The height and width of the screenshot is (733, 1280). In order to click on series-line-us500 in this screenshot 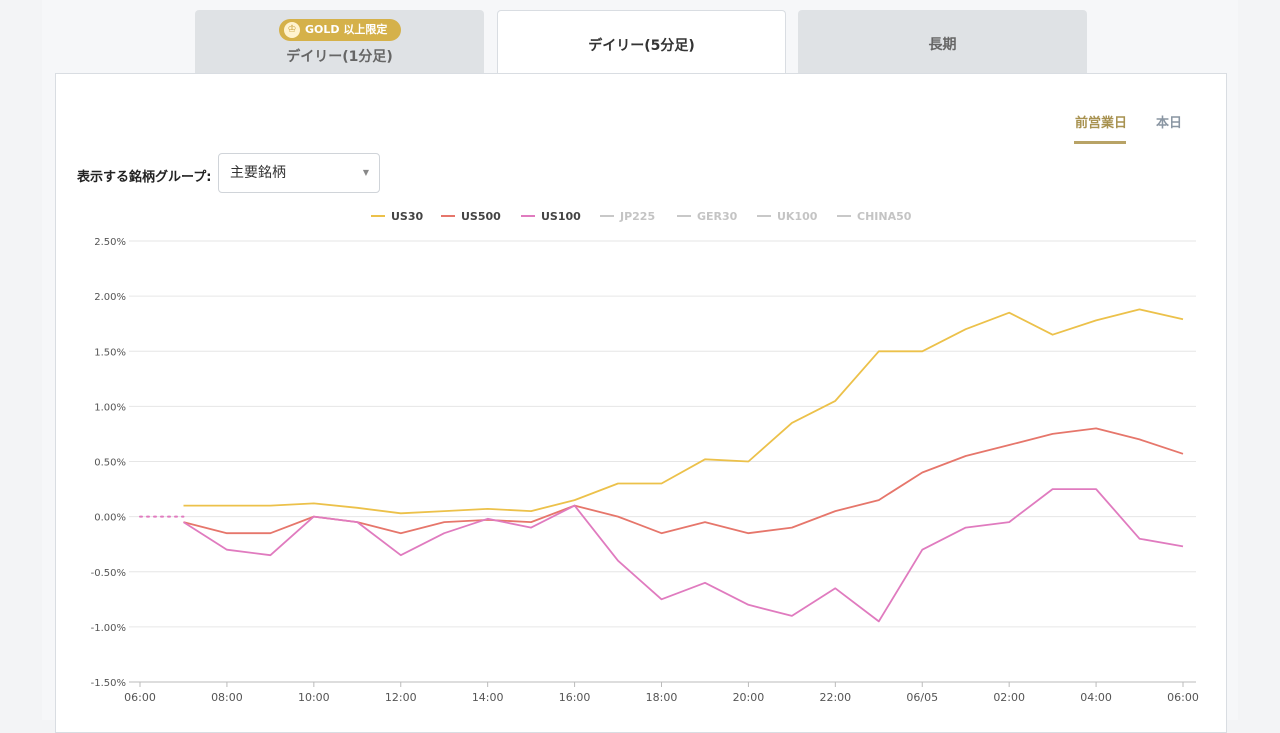, I will do `click(683, 481)`.